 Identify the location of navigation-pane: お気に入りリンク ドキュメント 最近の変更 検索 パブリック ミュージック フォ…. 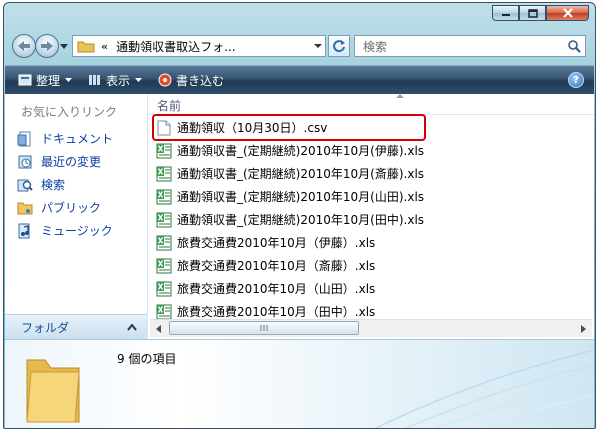
(76, 217).